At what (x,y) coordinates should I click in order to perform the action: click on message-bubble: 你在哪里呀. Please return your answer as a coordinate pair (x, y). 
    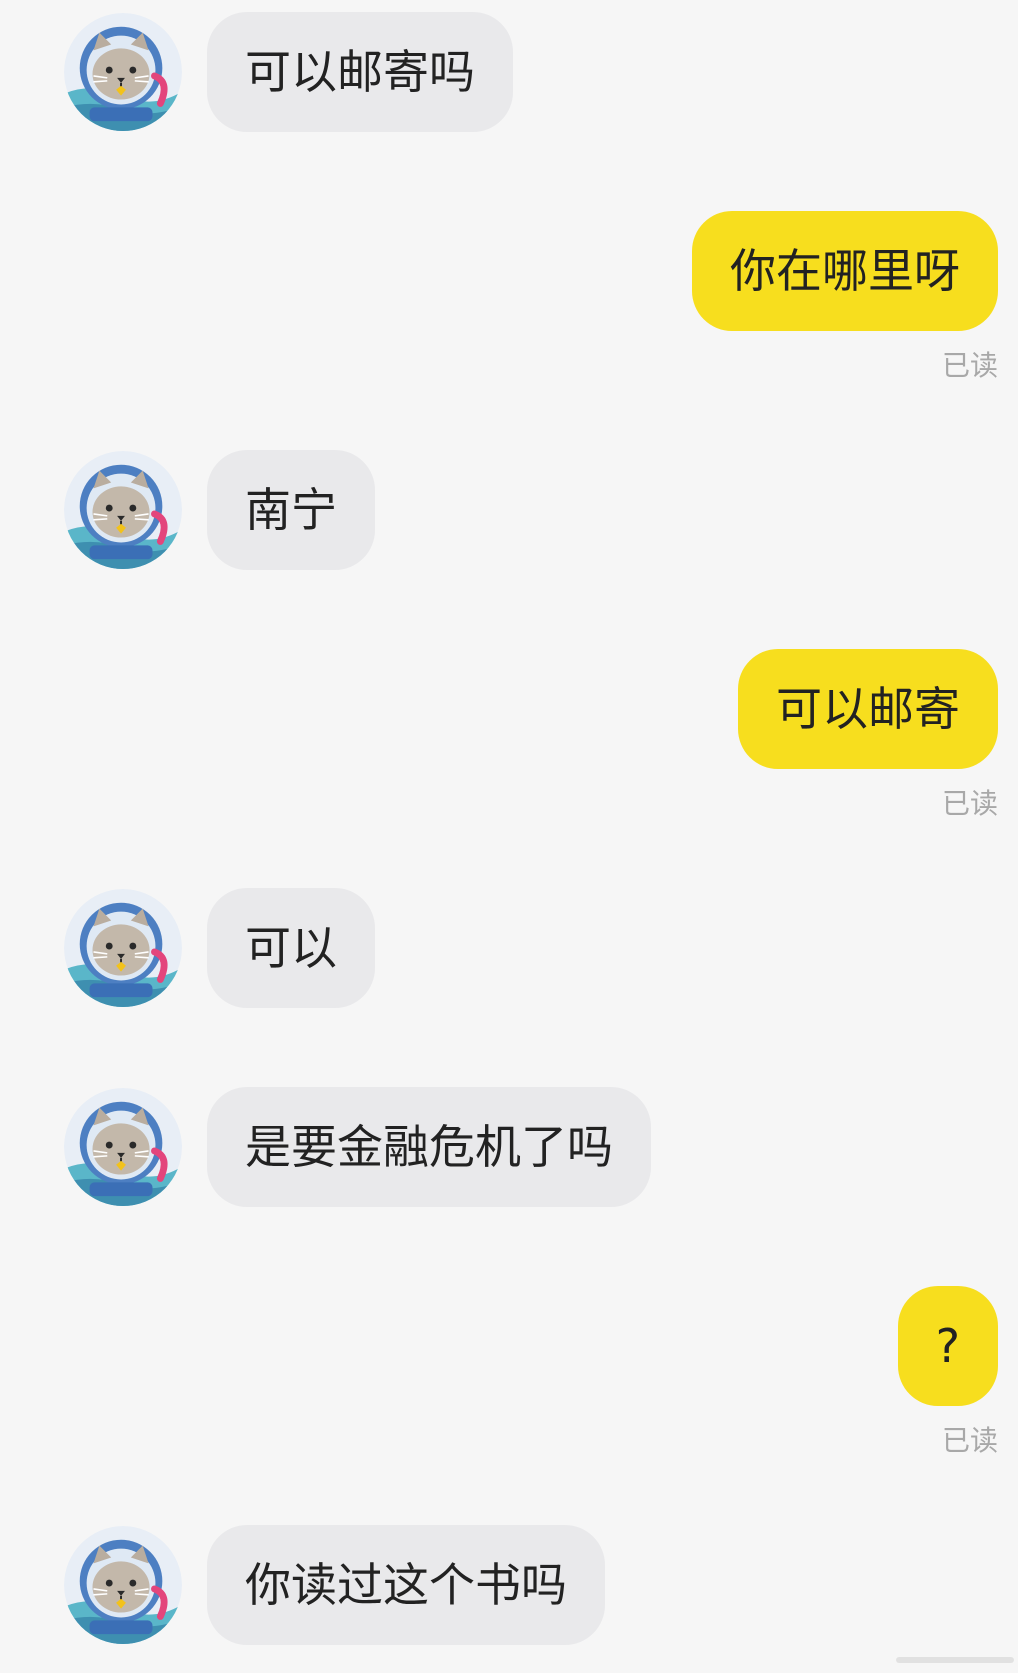
    Looking at the image, I should click on (845, 271).